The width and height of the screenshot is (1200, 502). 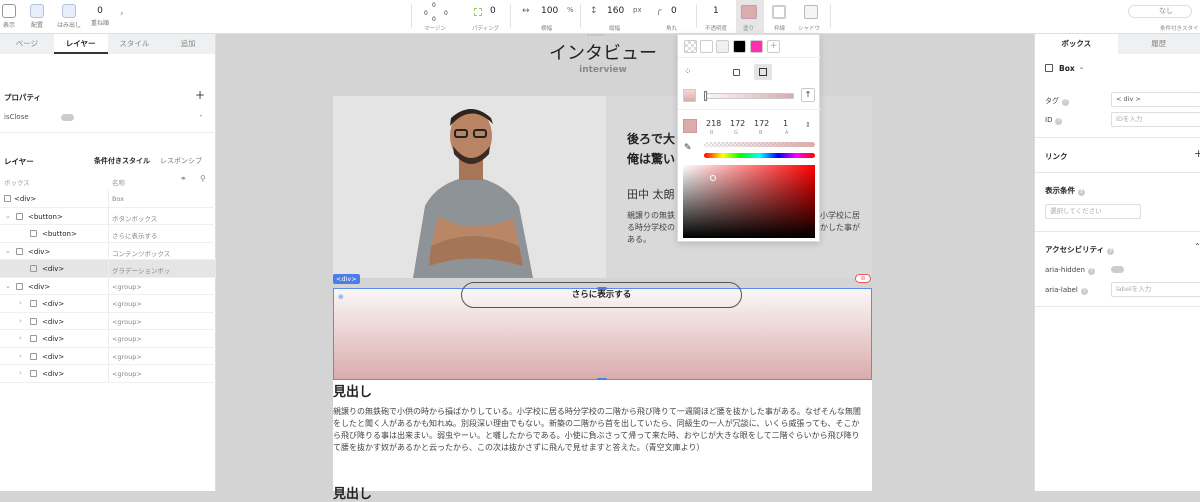 I want to click on swatch-black, so click(x=739, y=46).